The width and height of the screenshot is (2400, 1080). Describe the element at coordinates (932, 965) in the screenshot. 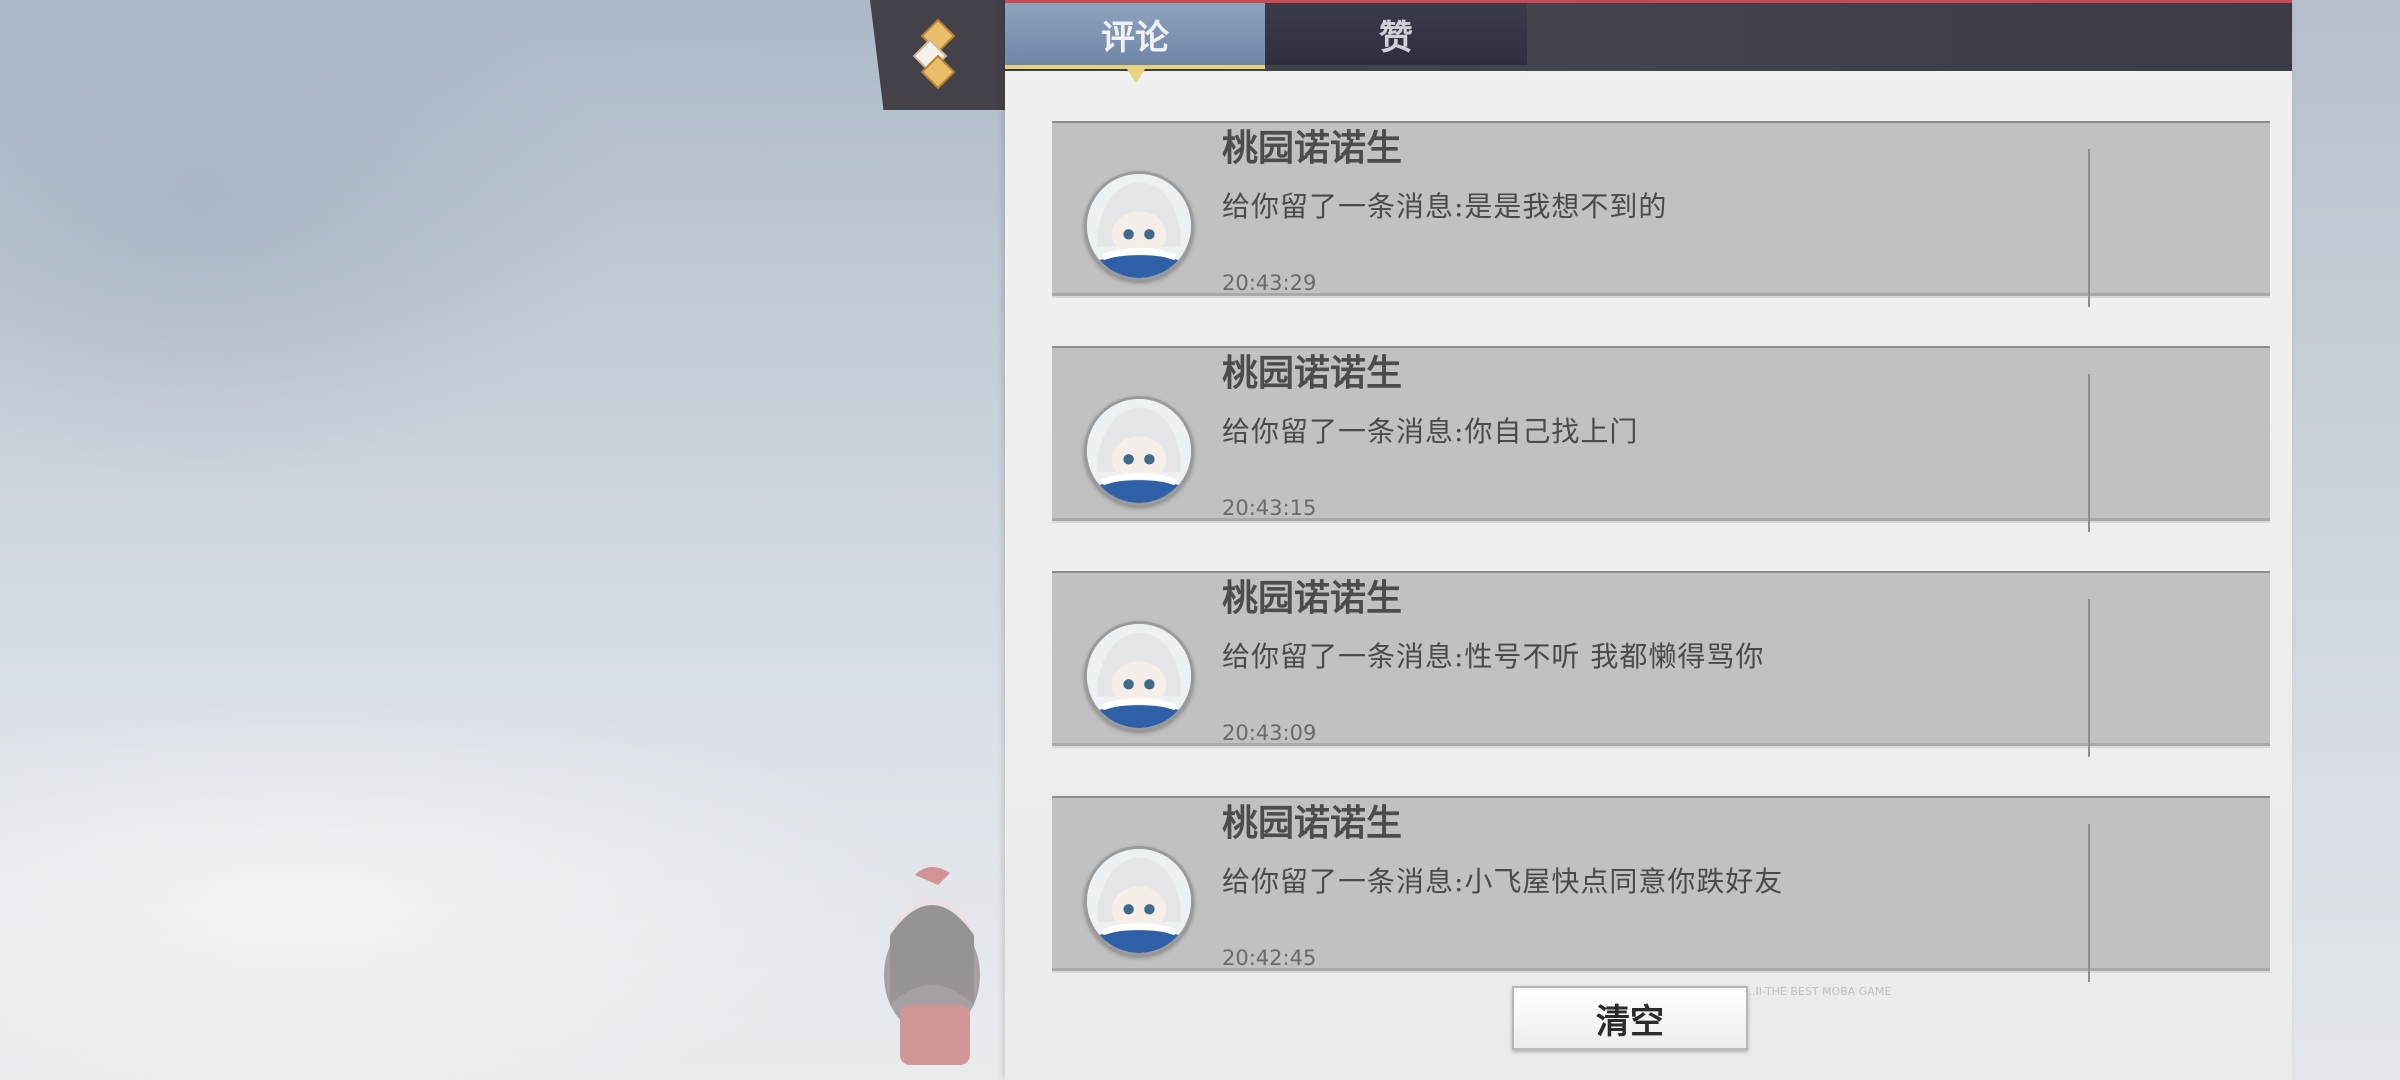

I see `mascot-illustration` at that location.